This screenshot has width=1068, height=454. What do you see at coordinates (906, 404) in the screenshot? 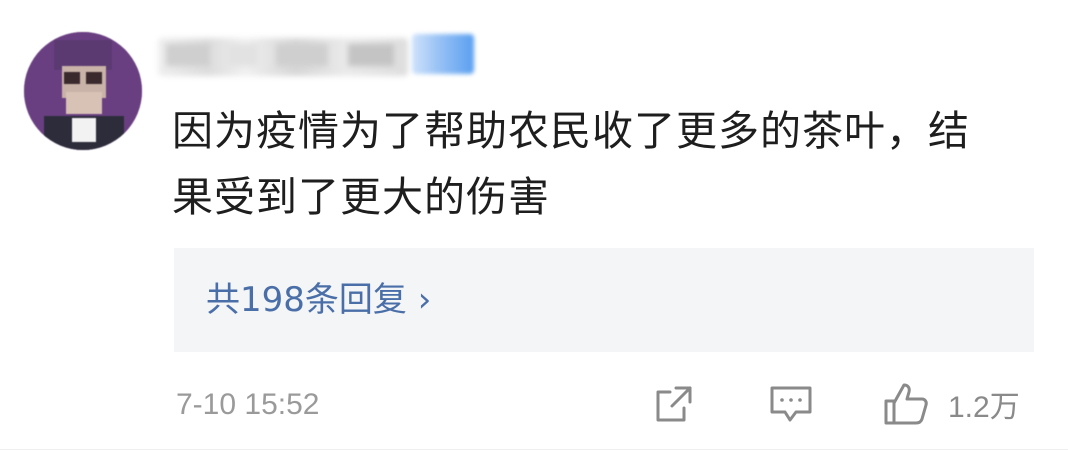
I see `thumbs-up-icon` at bounding box center [906, 404].